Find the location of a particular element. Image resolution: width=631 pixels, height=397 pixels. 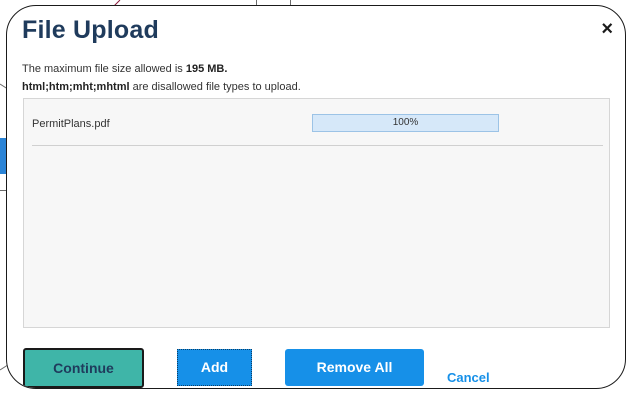

max-size-line: The maximum file size allowed is 195 MB. is located at coordinates (161, 69).